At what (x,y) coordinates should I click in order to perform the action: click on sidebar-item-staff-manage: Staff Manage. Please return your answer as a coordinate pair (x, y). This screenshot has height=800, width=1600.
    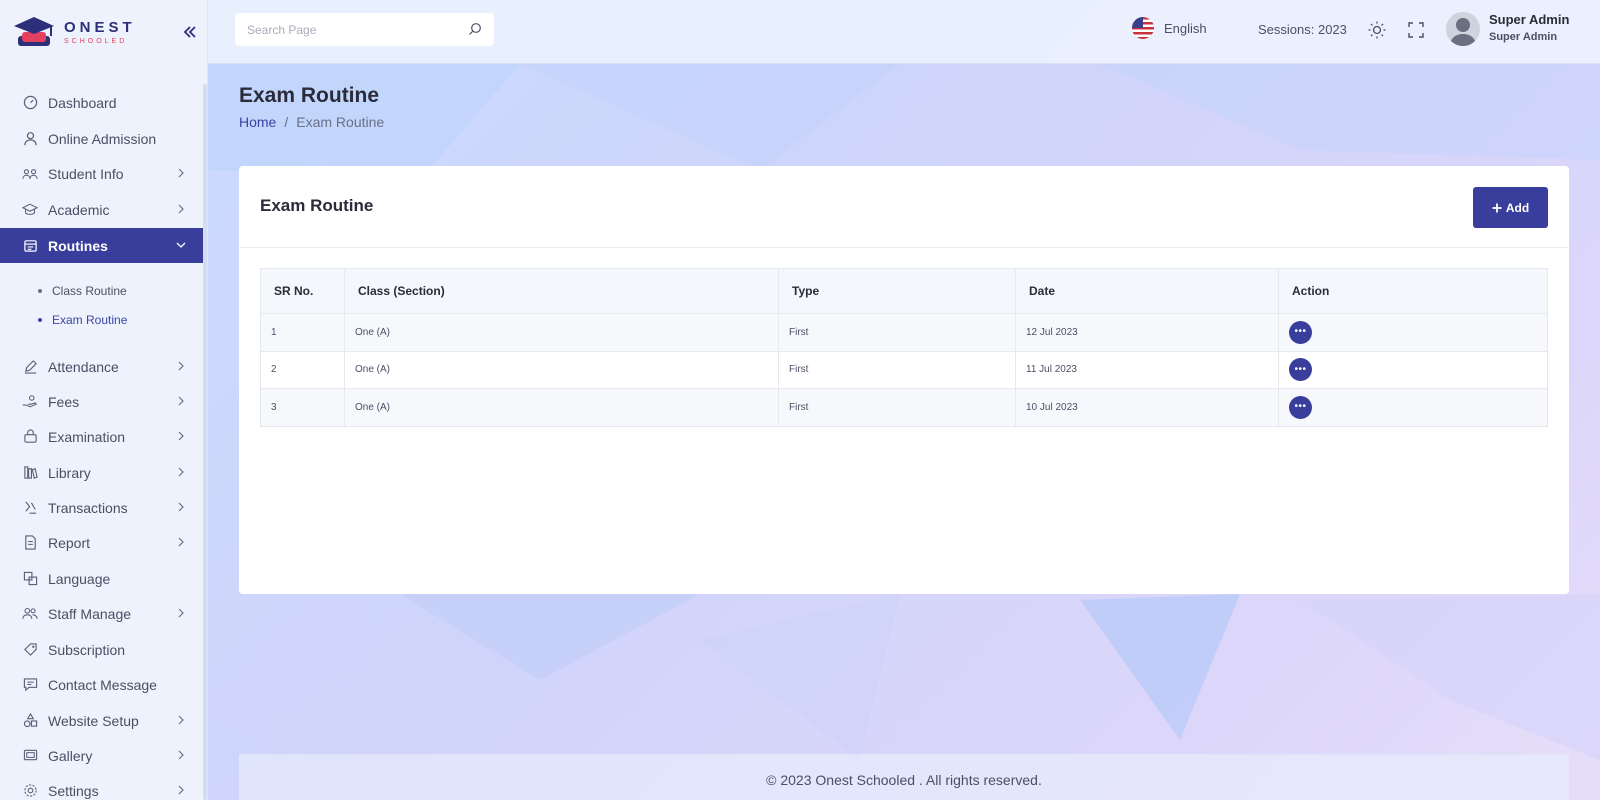
    Looking at the image, I should click on (102, 613).